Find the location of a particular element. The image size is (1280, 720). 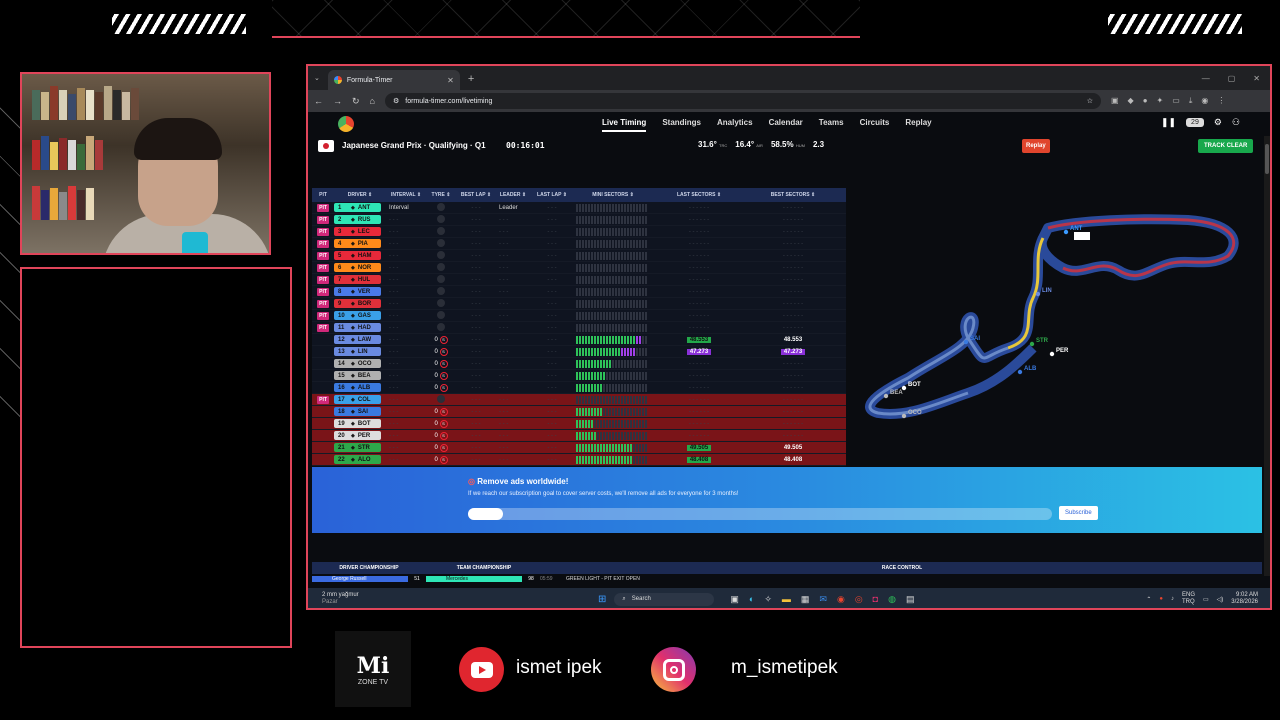

app-icon: ◎ is located at coordinates (859, 599).